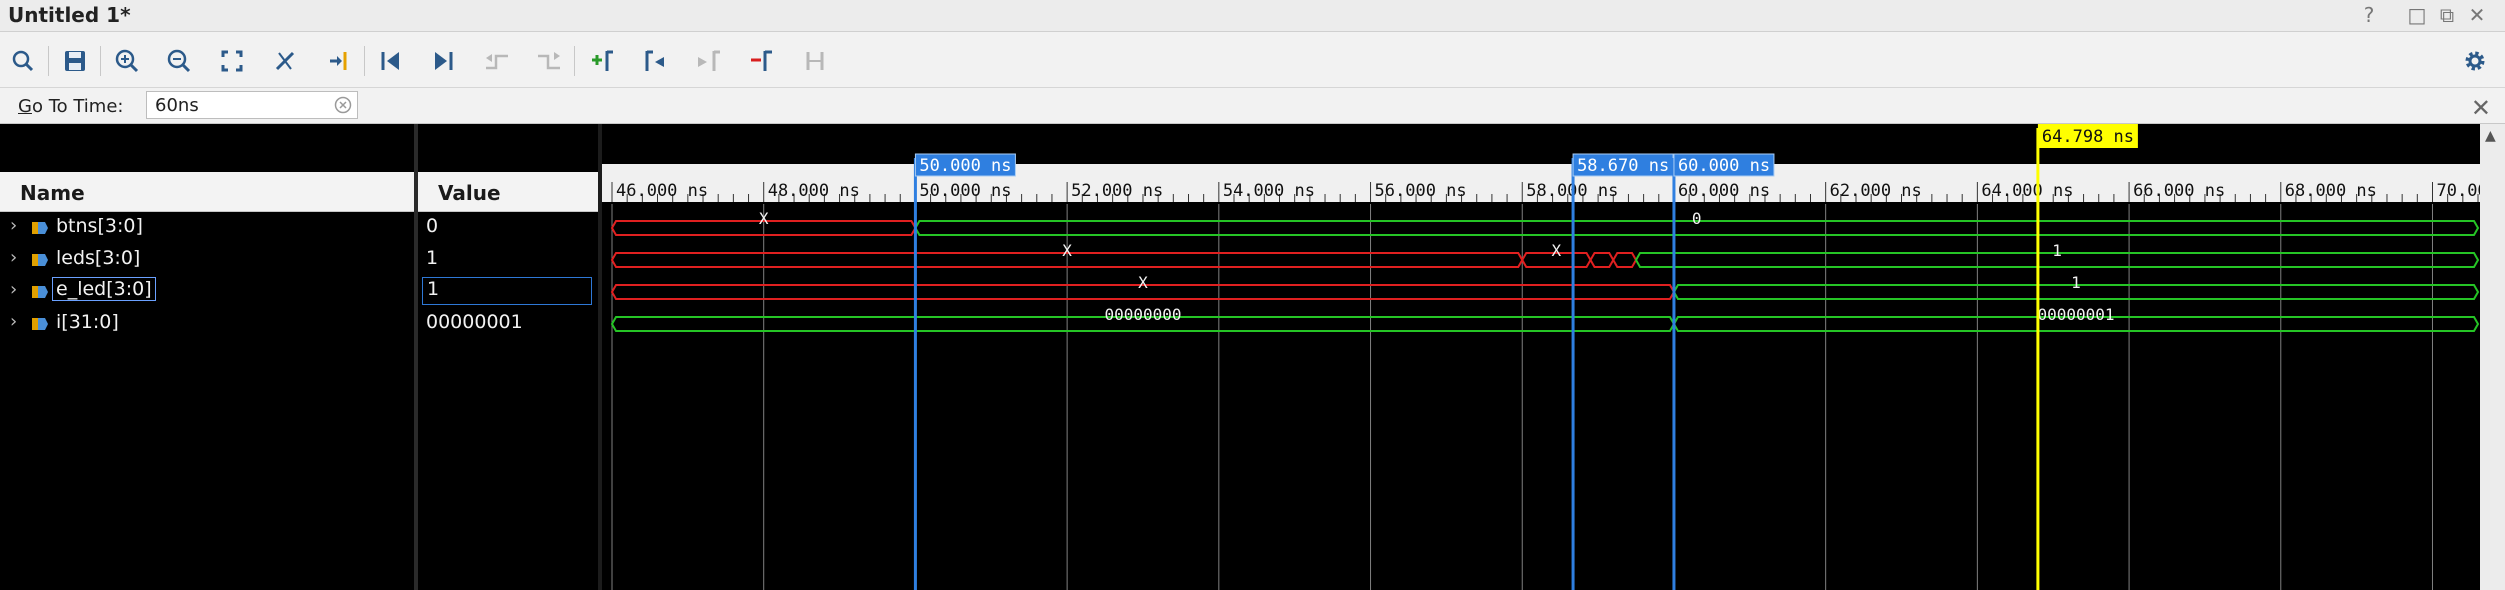 Image resolution: width=2505 pixels, height=590 pixels. Describe the element at coordinates (1623, 166) in the screenshot. I see `time-marker-label: 58.670 ns` at that location.